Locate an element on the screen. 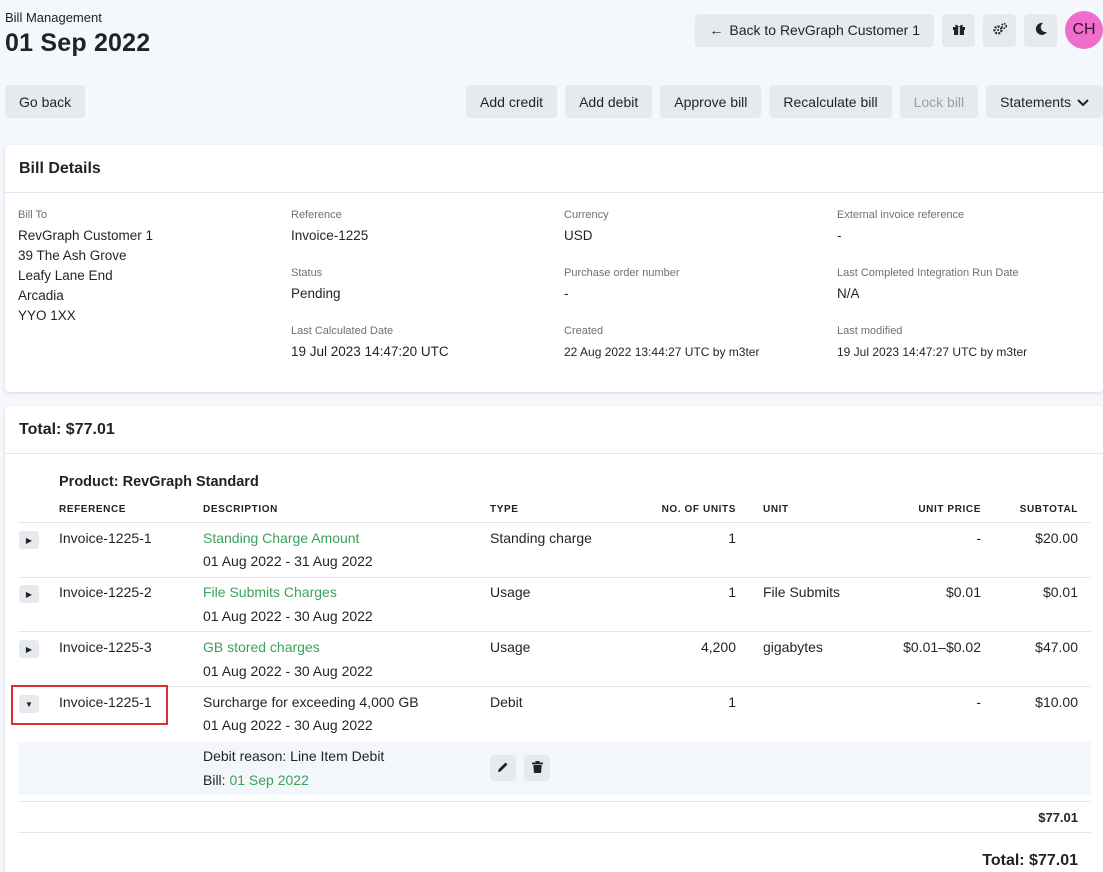 This screenshot has height=872, width=1103. recalculate-bill-button: Recalculate bill is located at coordinates (830, 101).